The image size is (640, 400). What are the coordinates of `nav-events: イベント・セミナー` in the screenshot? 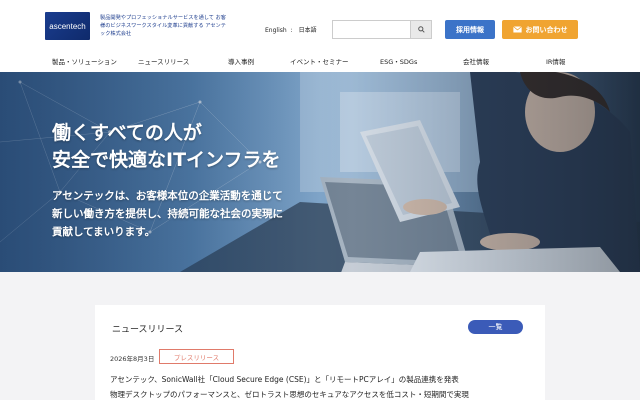 It's located at (319, 61).